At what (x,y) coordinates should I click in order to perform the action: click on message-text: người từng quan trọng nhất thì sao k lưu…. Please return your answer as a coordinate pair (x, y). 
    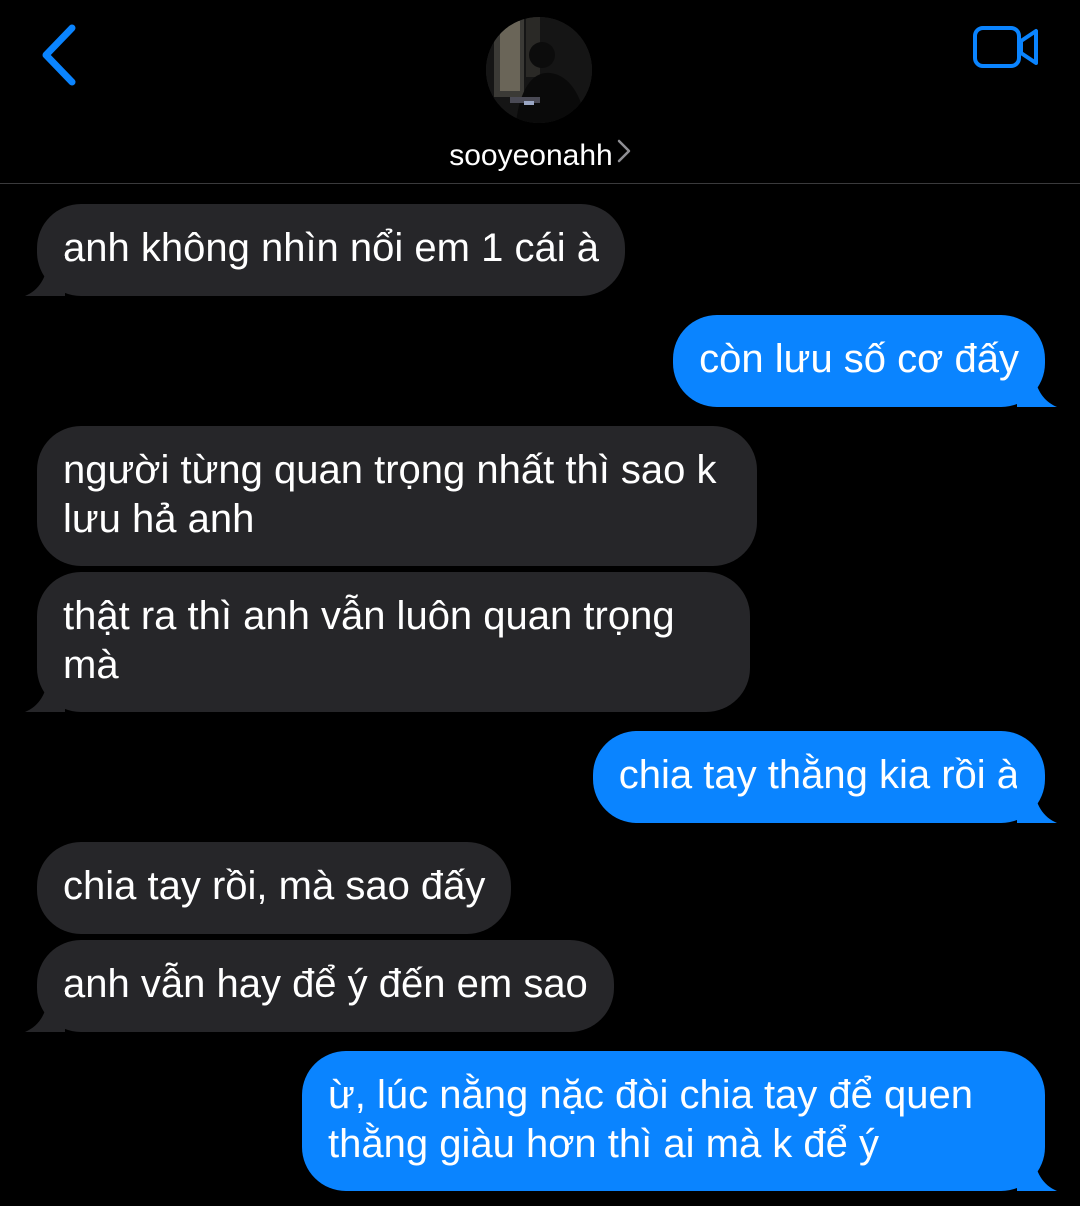
    Looking at the image, I should click on (390, 494).